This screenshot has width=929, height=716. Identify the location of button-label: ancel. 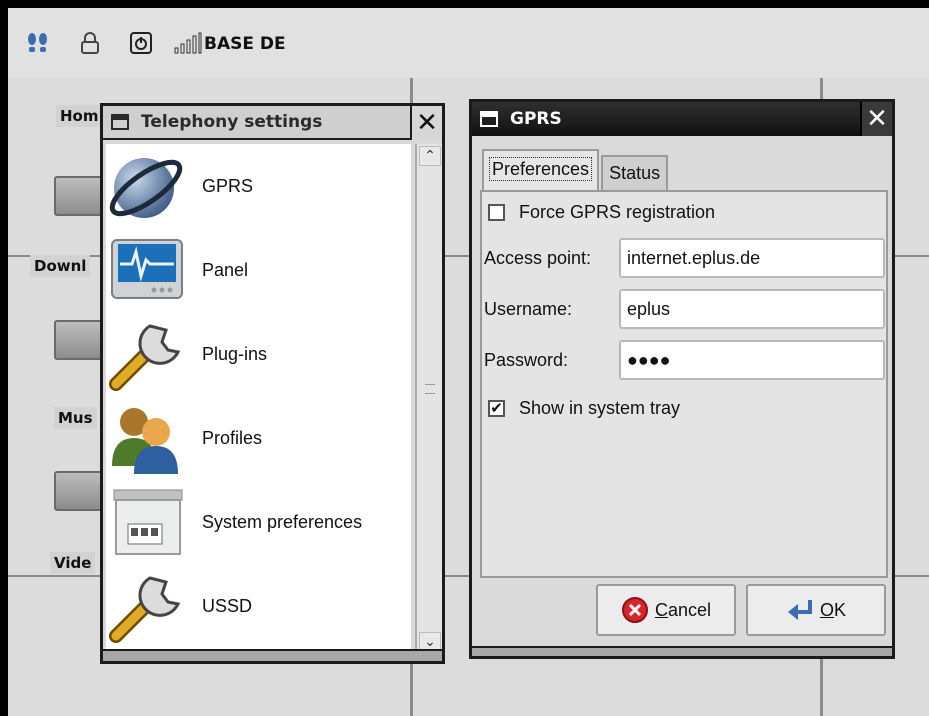
(689, 609).